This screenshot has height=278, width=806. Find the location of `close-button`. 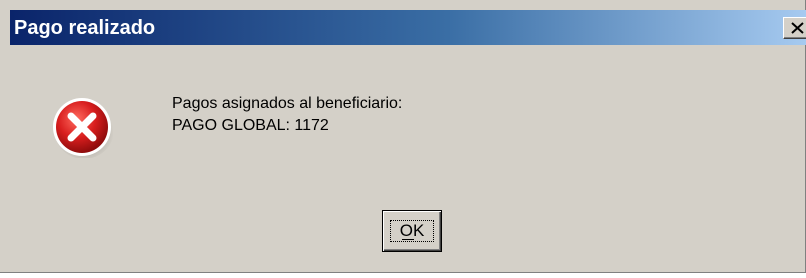

close-button is located at coordinates (794, 28).